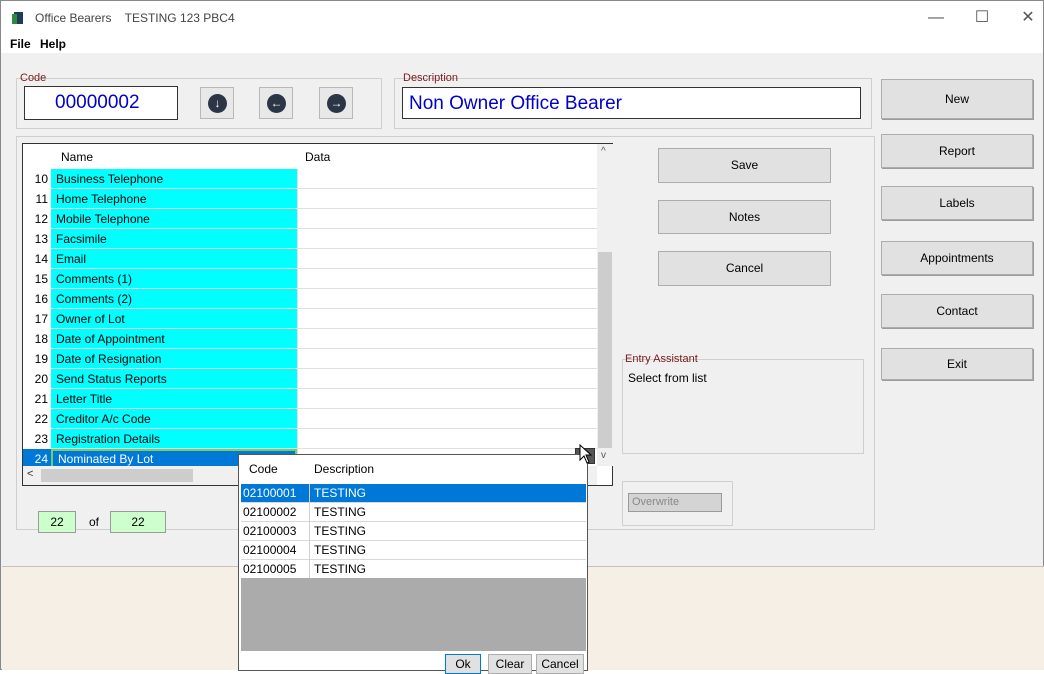  Describe the element at coordinates (37, 279) in the screenshot. I see `grid-row-number: 15` at that location.